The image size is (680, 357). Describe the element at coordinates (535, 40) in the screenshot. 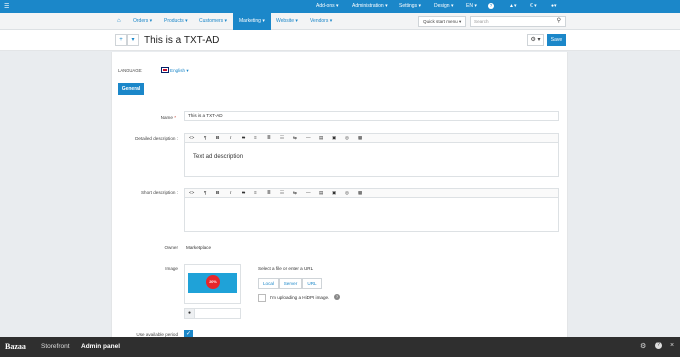

I see `gear-button: ⚙ ▾` at that location.